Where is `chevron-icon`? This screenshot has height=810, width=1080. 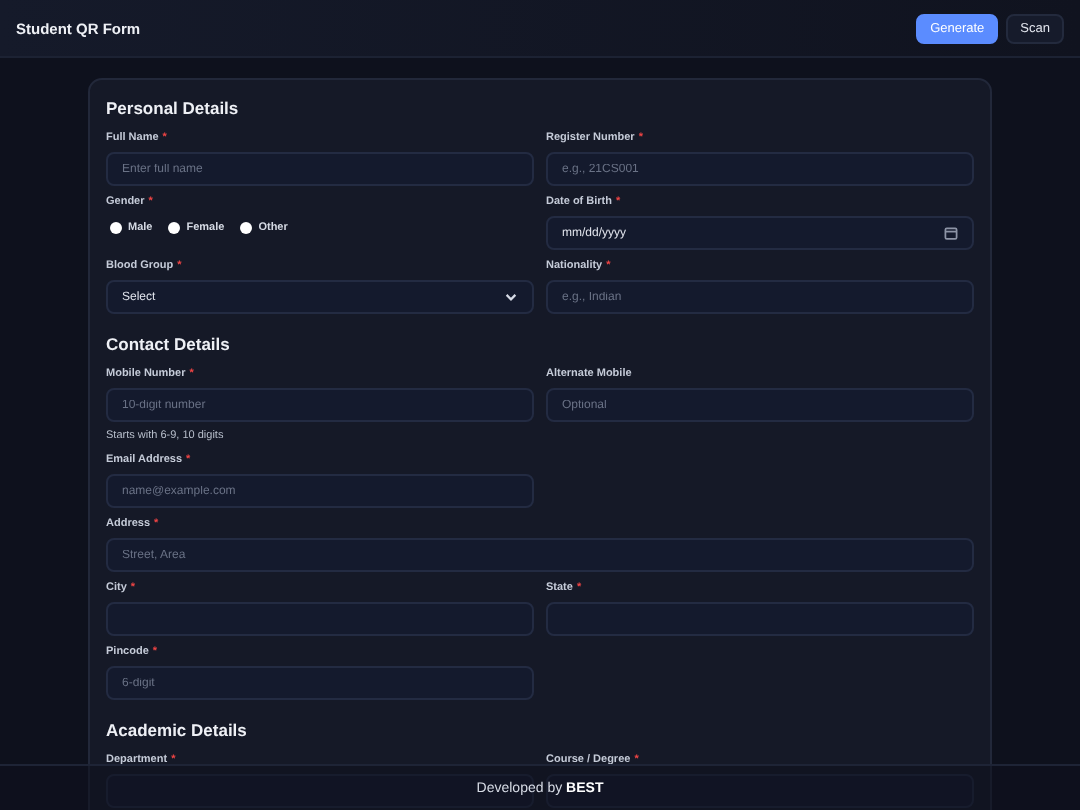 chevron-icon is located at coordinates (511, 297).